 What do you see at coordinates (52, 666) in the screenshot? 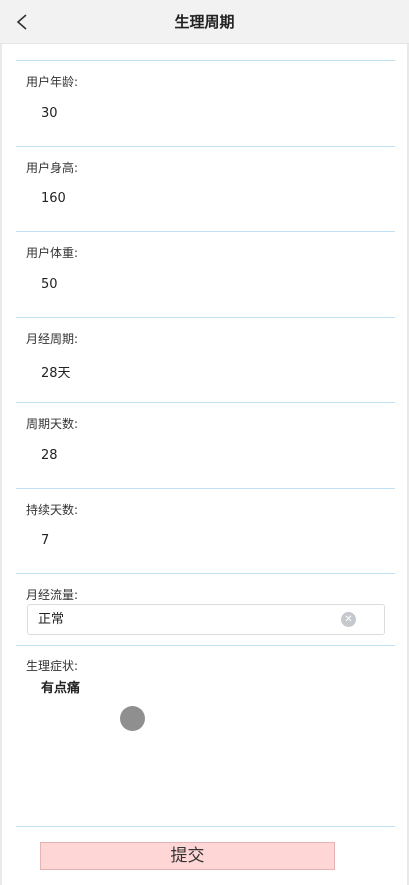
I see `symptoms-label: 生理症状:` at bounding box center [52, 666].